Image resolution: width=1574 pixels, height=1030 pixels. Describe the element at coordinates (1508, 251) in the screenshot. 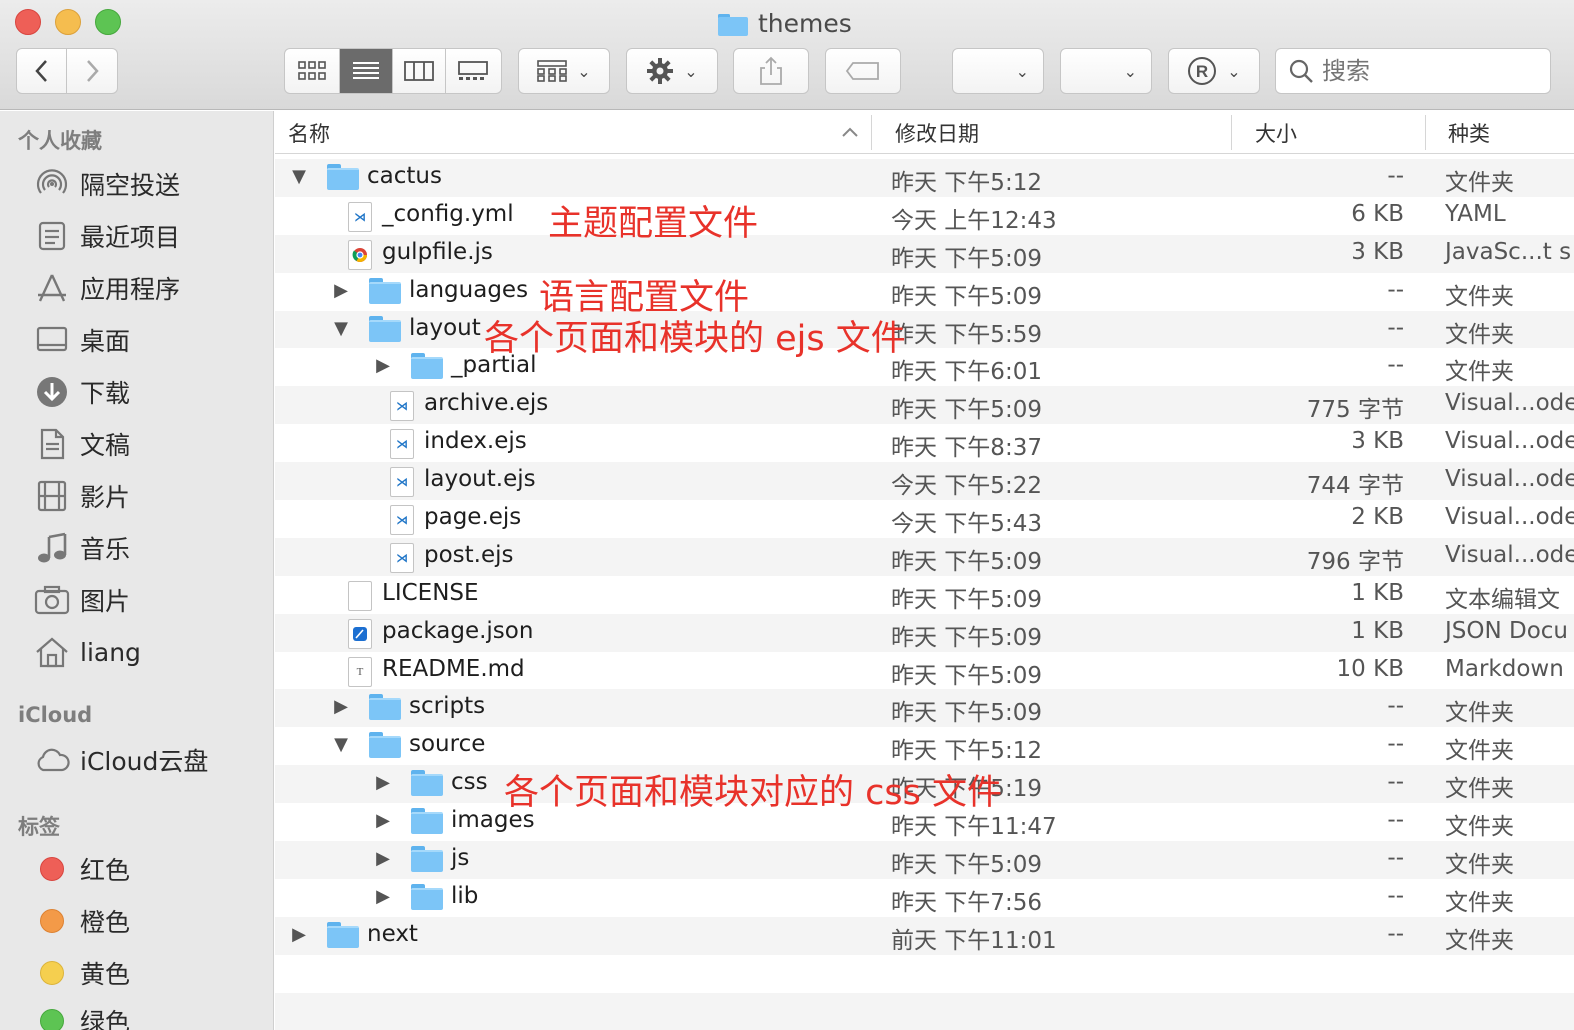

I see `file-kind: JavaSc...t s` at that location.